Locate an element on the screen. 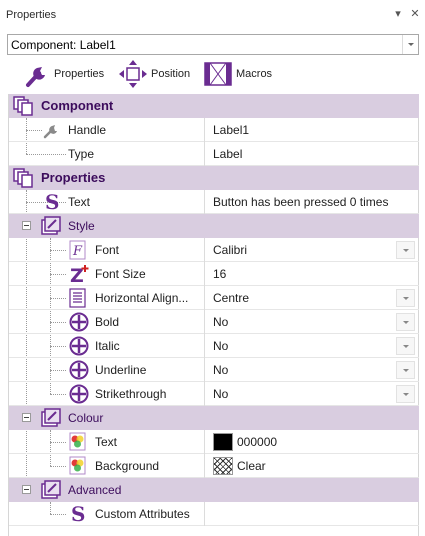  position-tab-label: Position is located at coordinates (171, 74).